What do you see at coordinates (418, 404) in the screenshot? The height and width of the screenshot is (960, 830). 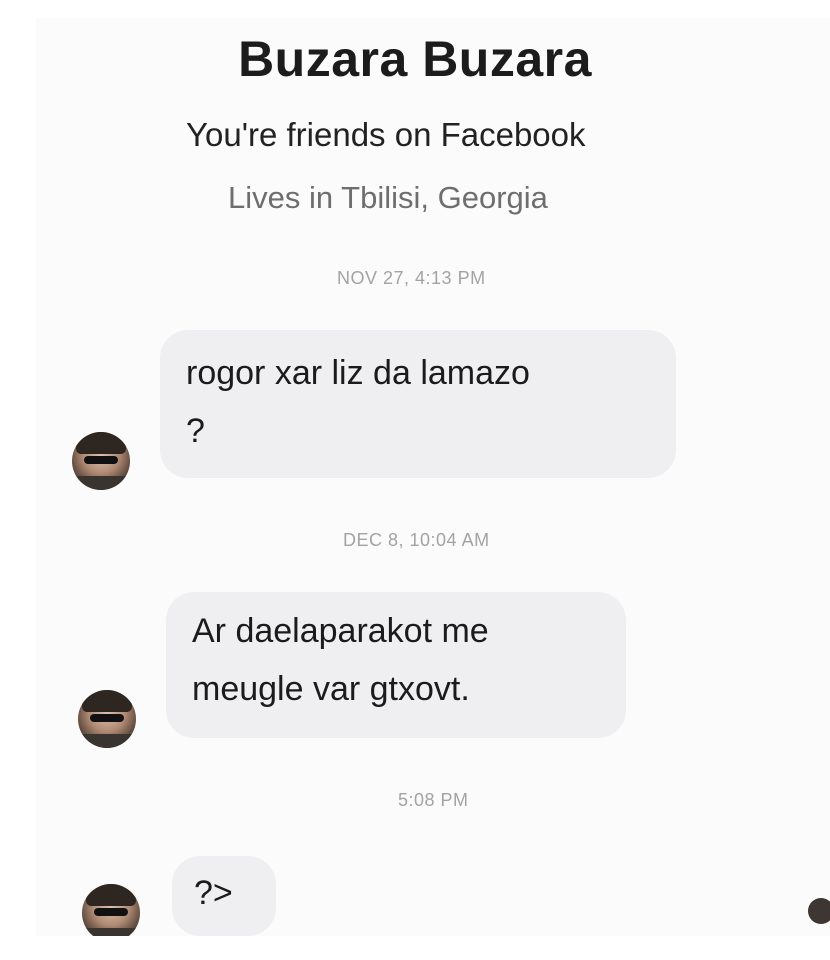 I see `message-bubble: rogor xar liz da lamazo ?` at bounding box center [418, 404].